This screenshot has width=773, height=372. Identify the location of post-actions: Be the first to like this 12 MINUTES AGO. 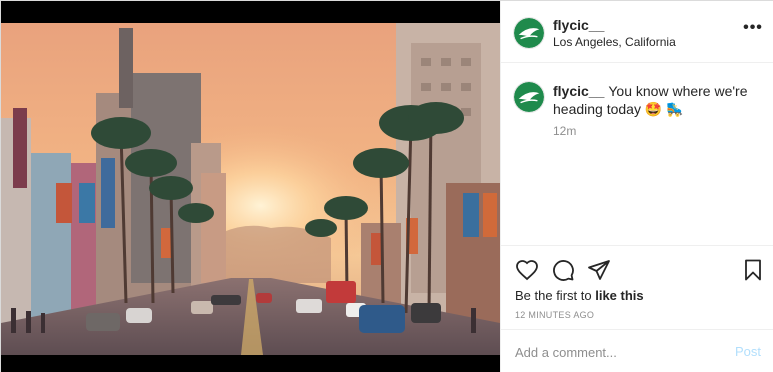
(637, 287).